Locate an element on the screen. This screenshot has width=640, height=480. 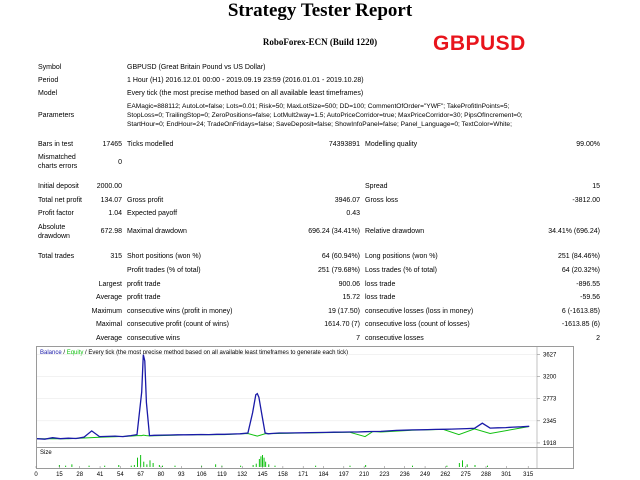
mismatched-label: Mismatched is located at coordinates (57, 157).